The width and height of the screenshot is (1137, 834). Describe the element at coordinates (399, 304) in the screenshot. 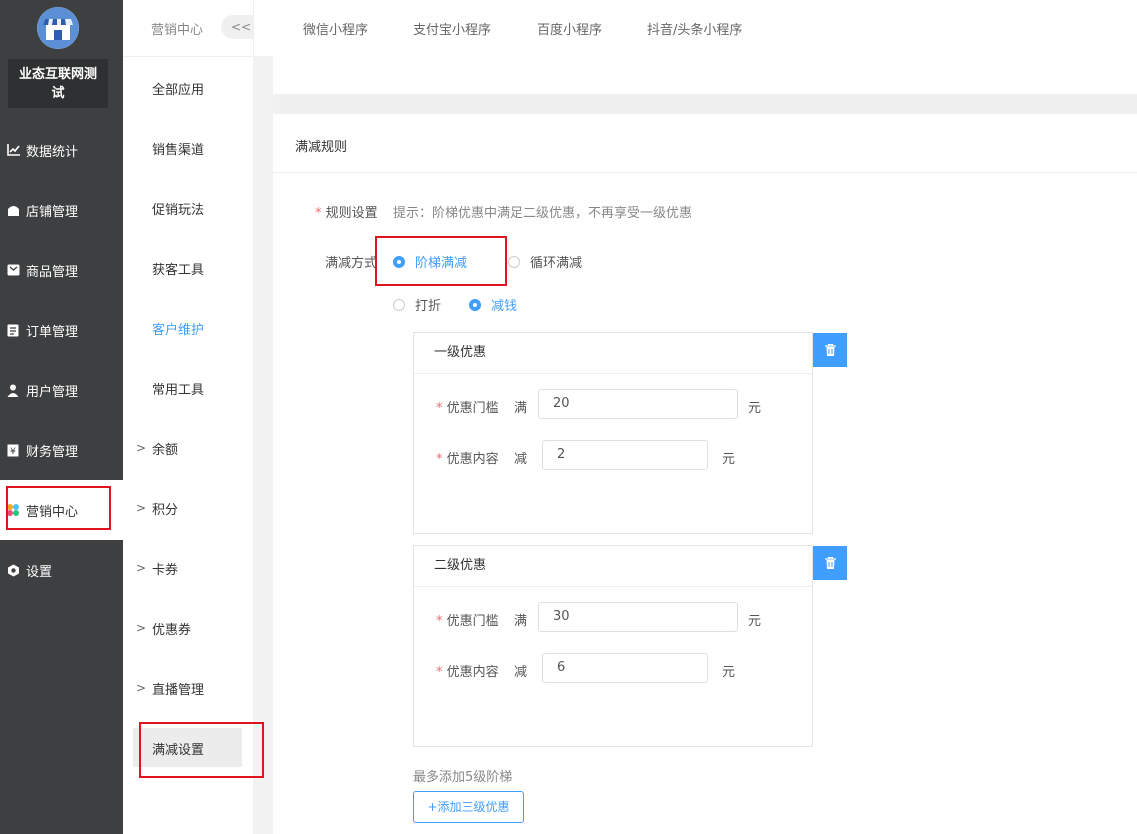

I see `radio-dot` at that location.